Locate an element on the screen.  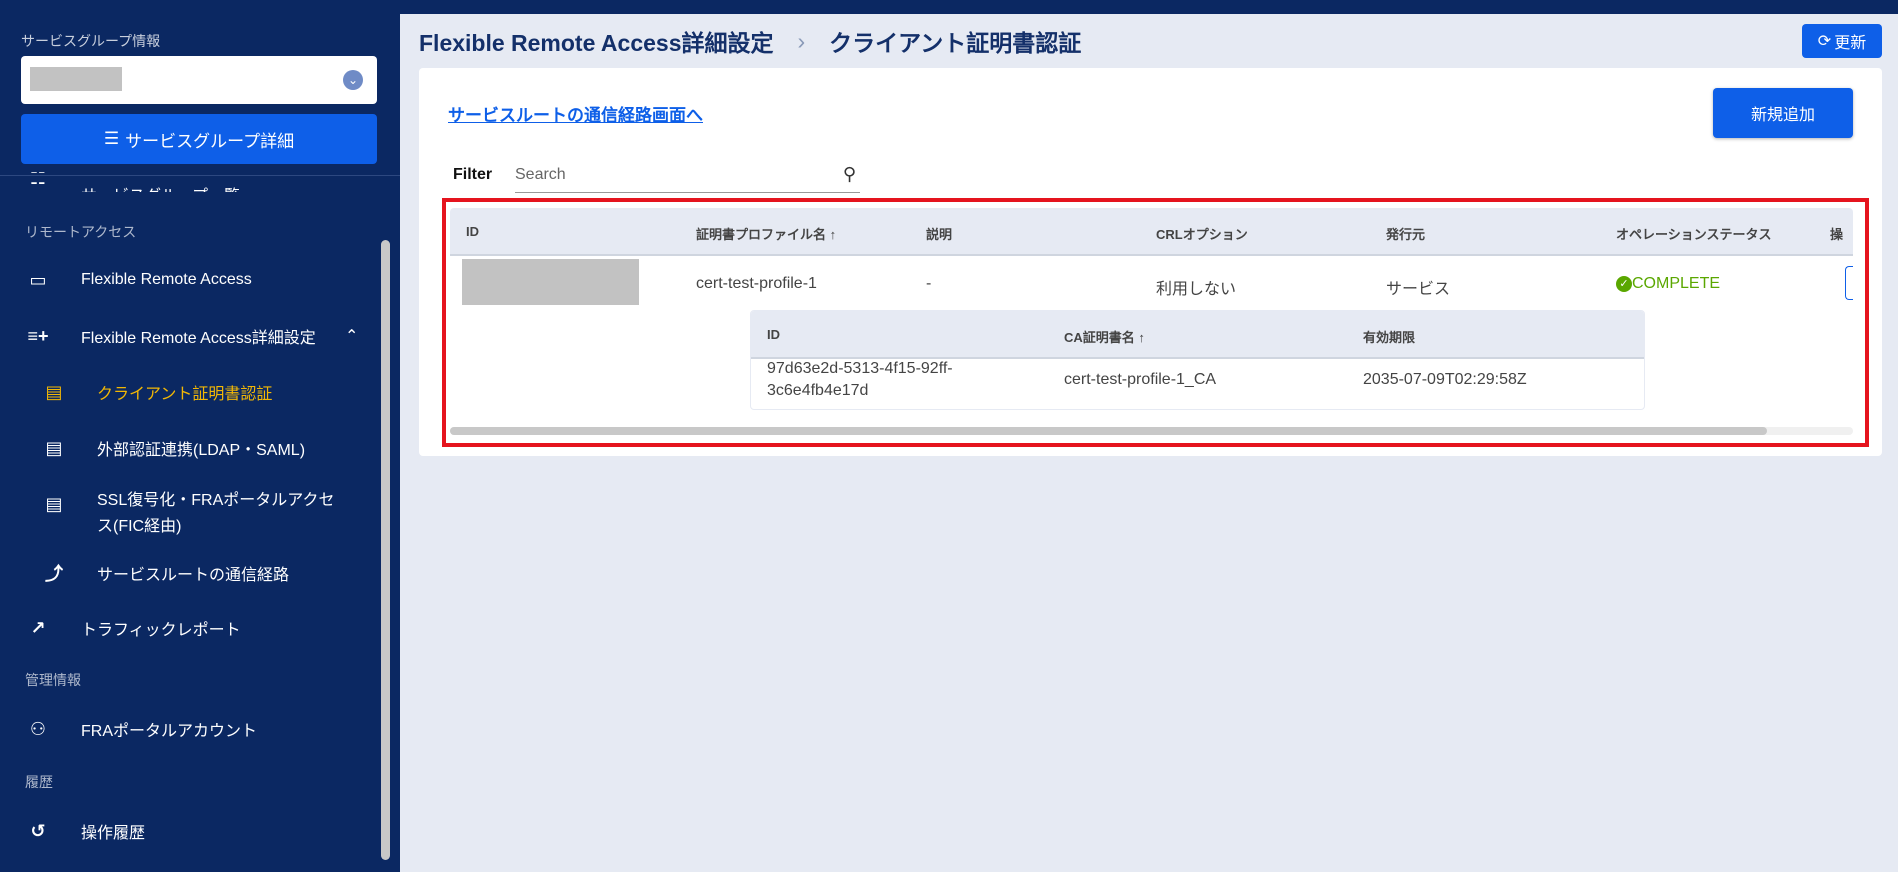
turn-up-arrow-icon: ⤴ is located at coordinates (54, 574).